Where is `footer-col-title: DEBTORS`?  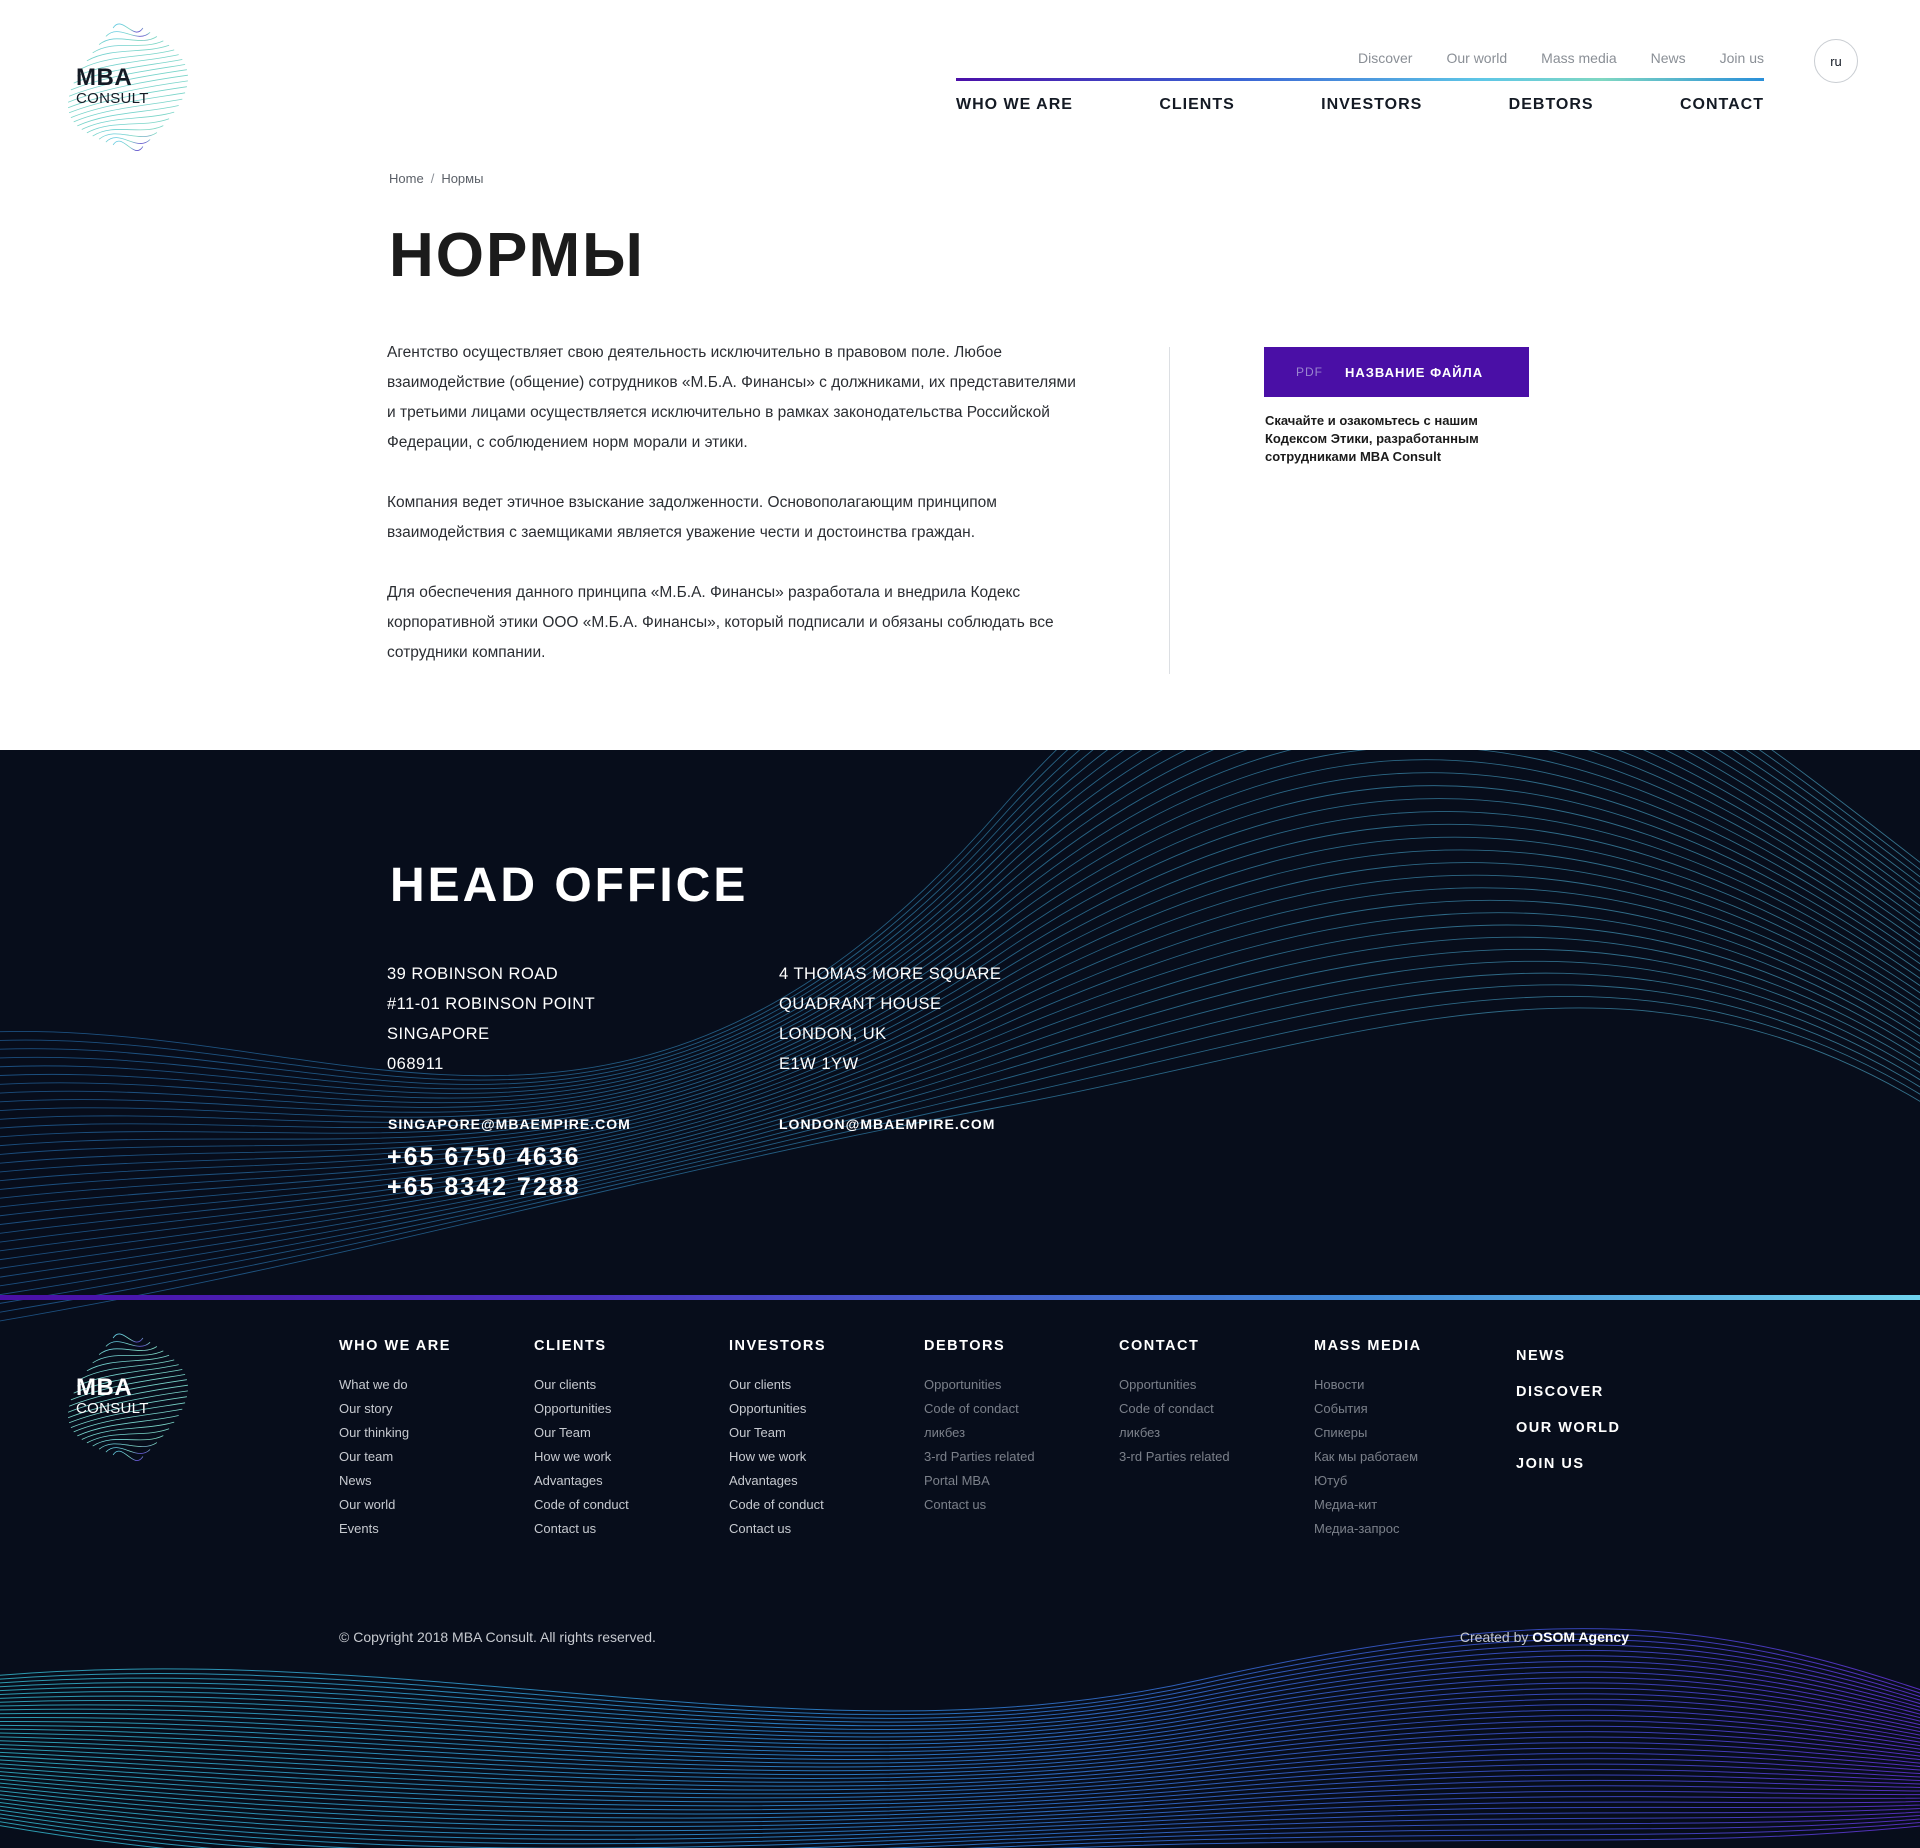 footer-col-title: DEBTORS is located at coordinates (979, 1346).